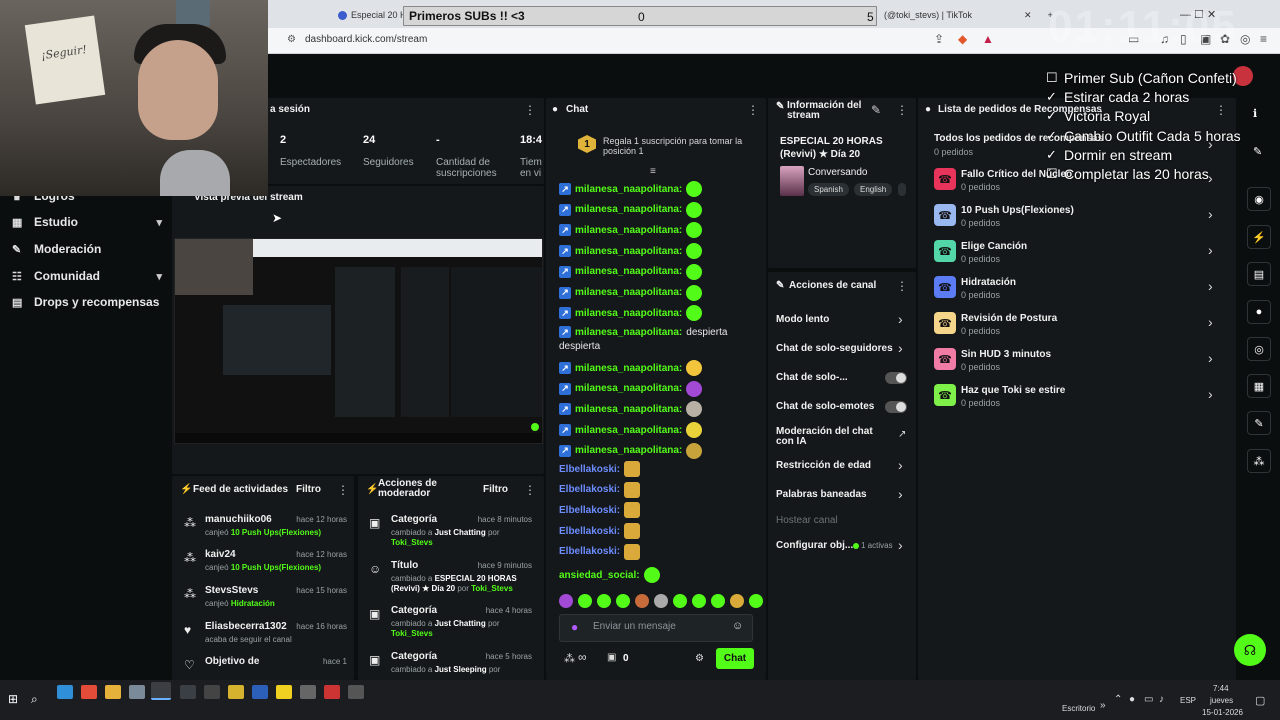 Image resolution: width=1280 pixels, height=720 pixels. Describe the element at coordinates (1221, 688) in the screenshot. I see `clock-time: 7:44` at that location.